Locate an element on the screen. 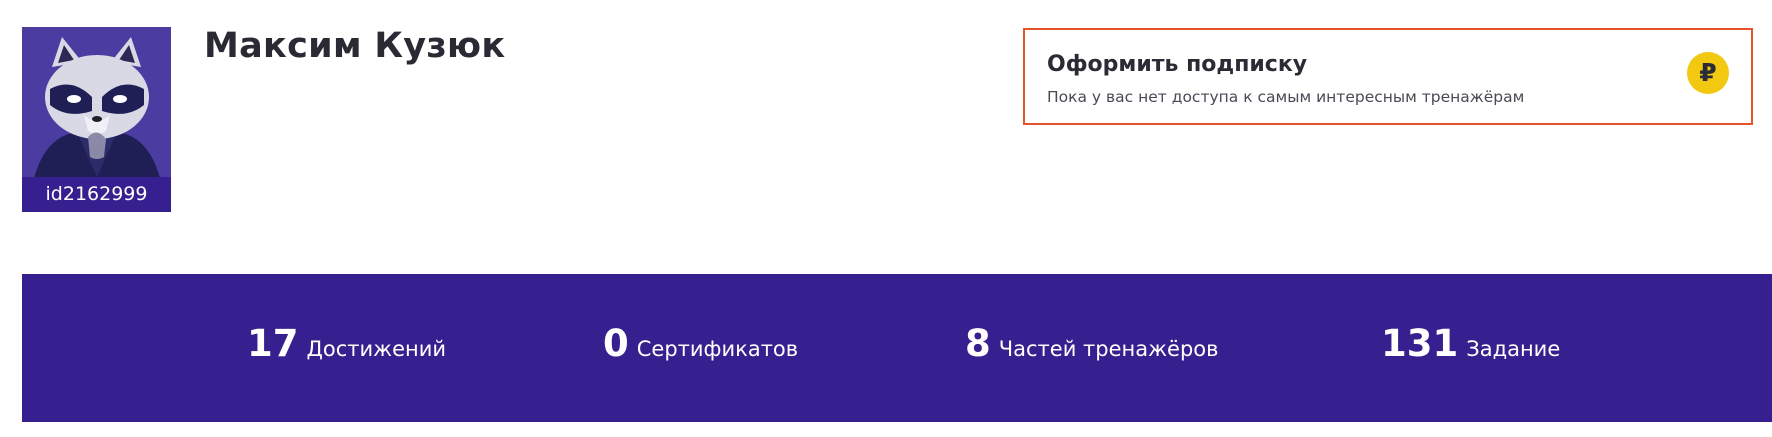  stat-value: 17 is located at coordinates (273, 343).